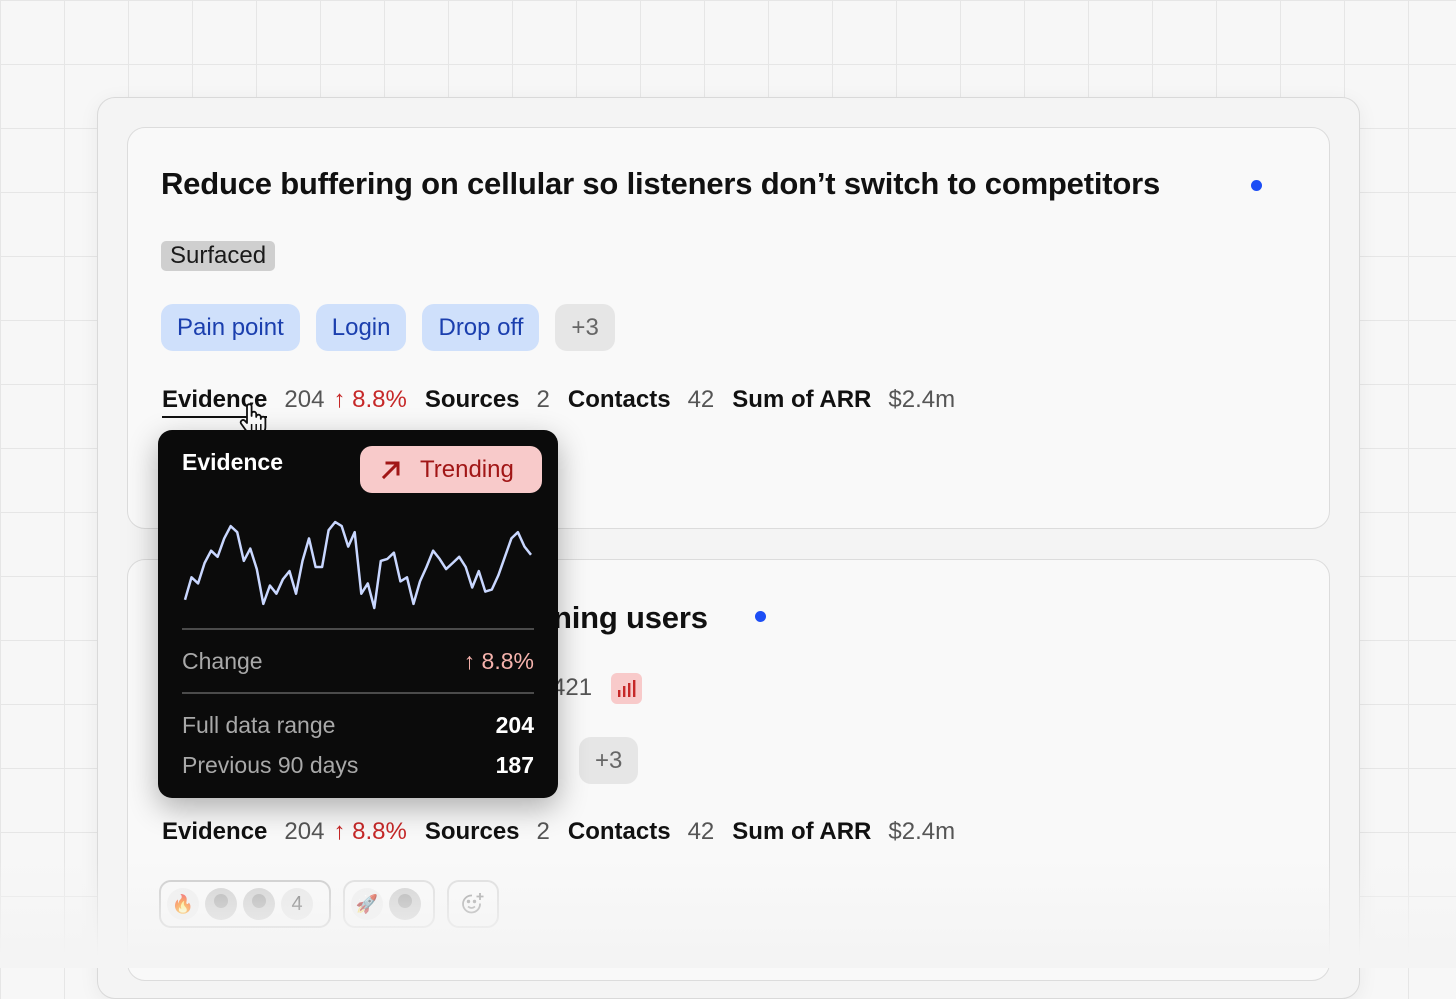 This screenshot has width=1456, height=999. What do you see at coordinates (367, 904) in the screenshot?
I see `rocket-icon: 🚀` at bounding box center [367, 904].